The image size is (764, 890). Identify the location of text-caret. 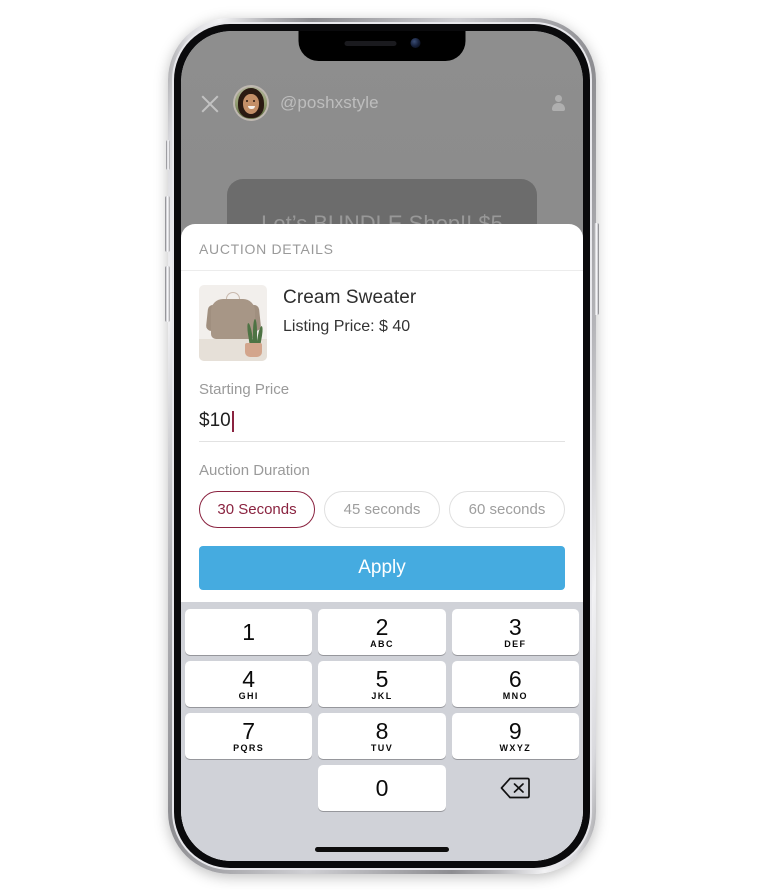
(232, 421).